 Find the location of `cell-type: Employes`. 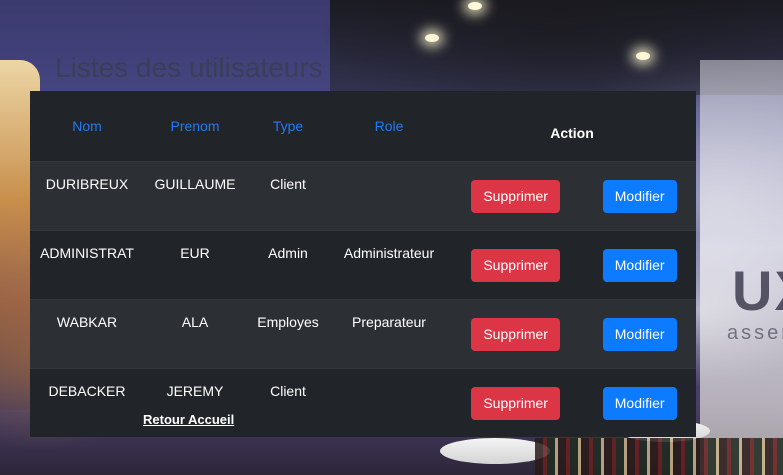

cell-type: Employes is located at coordinates (288, 334).